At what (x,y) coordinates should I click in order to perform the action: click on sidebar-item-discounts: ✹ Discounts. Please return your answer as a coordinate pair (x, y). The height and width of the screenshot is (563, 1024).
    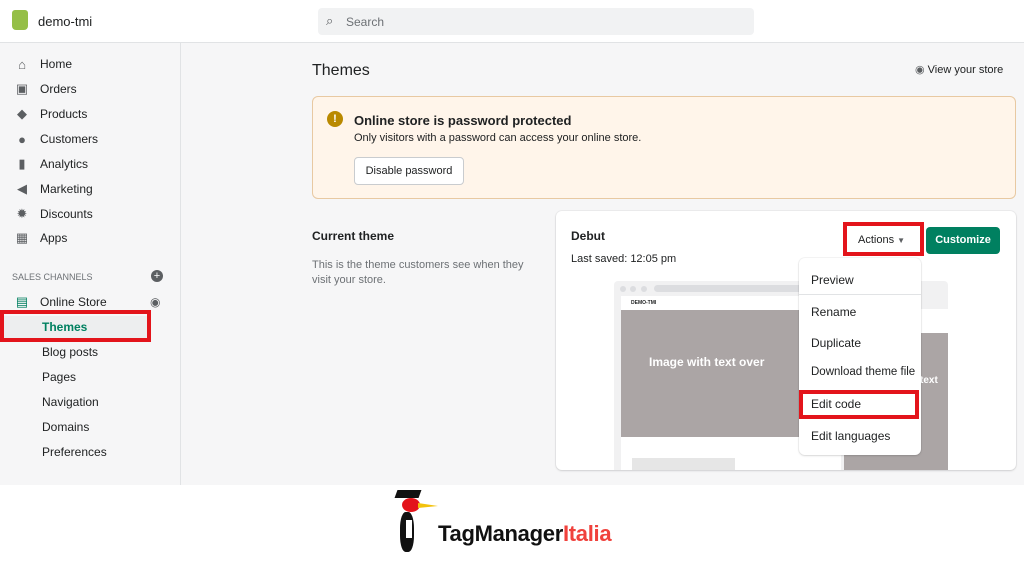
    Looking at the image, I should click on (90, 214).